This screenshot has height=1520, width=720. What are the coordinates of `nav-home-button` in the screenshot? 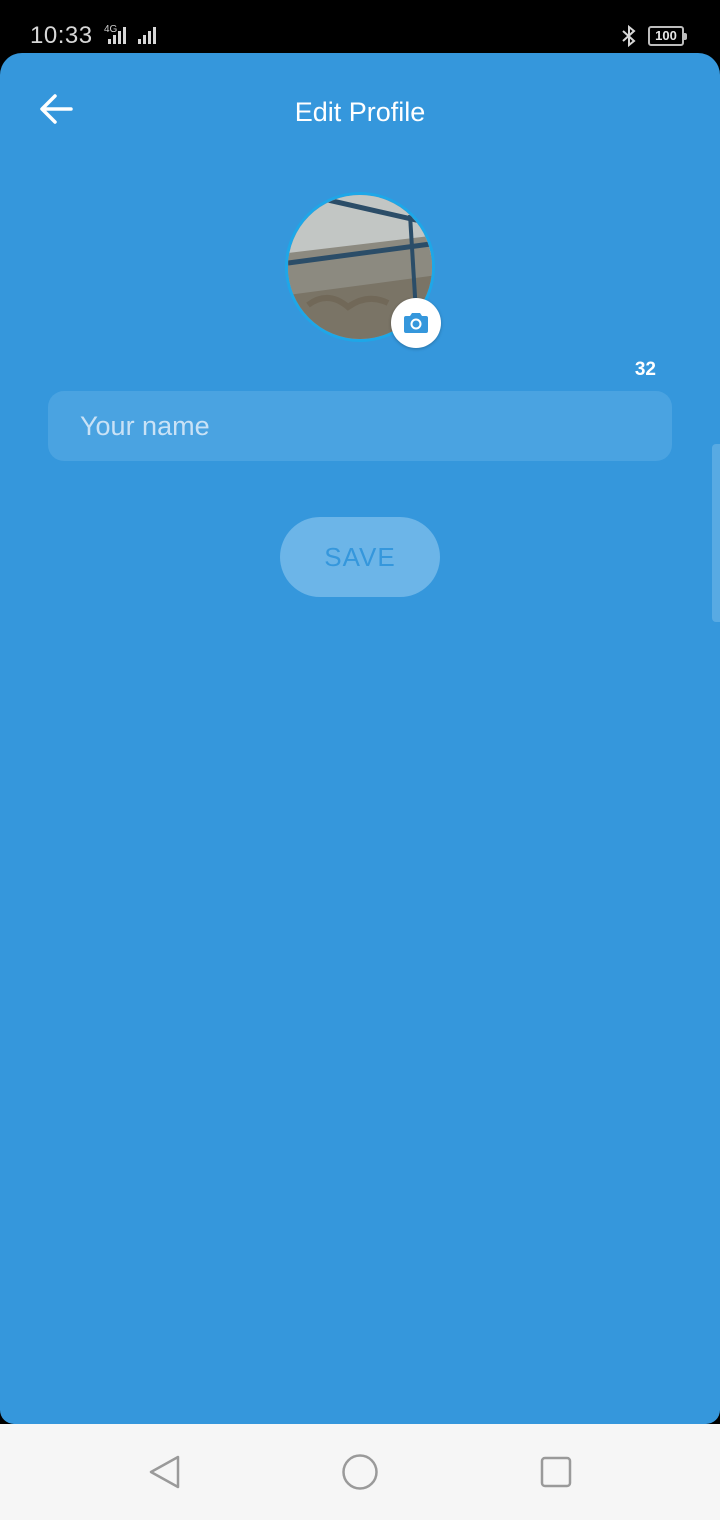 It's located at (360, 1472).